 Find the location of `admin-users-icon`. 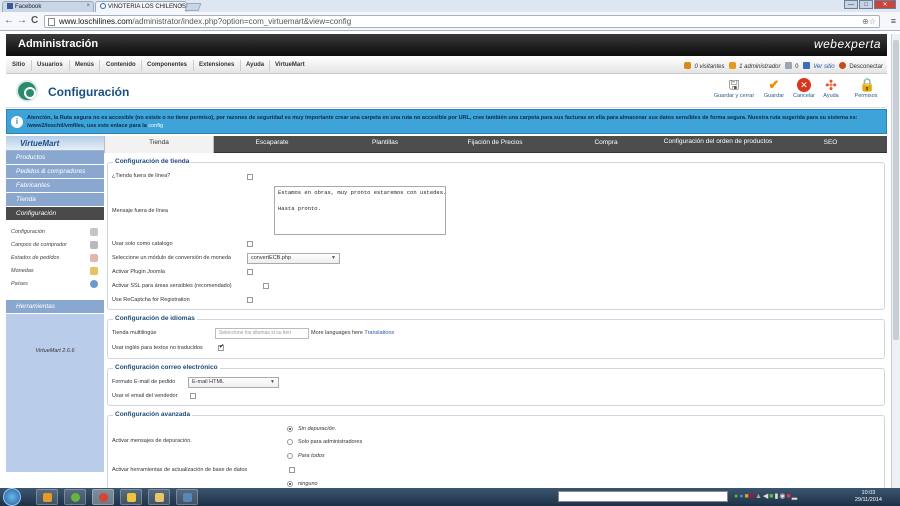

admin-users-icon is located at coordinates (733, 65).